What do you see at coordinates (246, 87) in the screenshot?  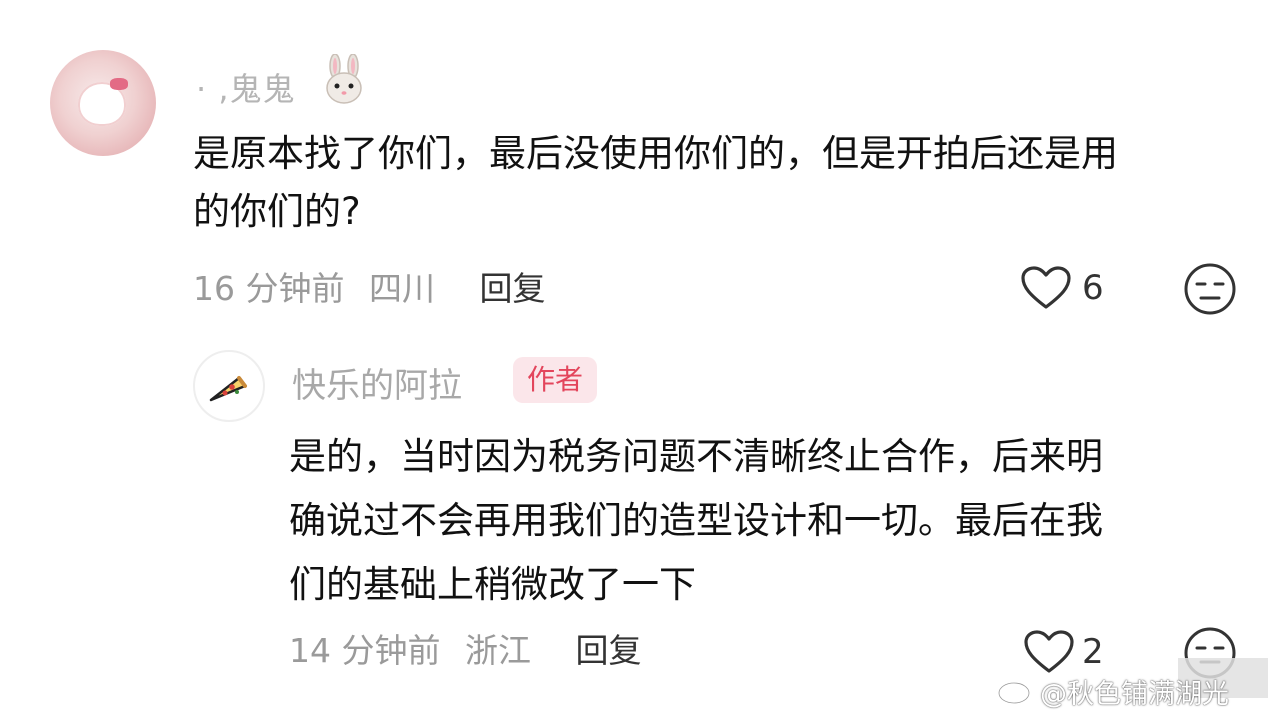 I see `username: · ,鬼鬼` at bounding box center [246, 87].